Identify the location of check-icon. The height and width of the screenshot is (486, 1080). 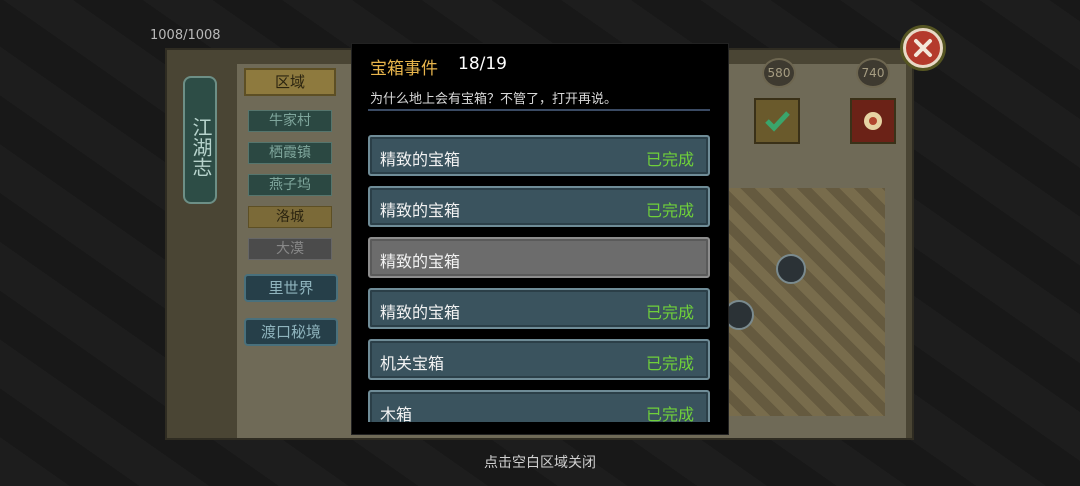
(777, 121).